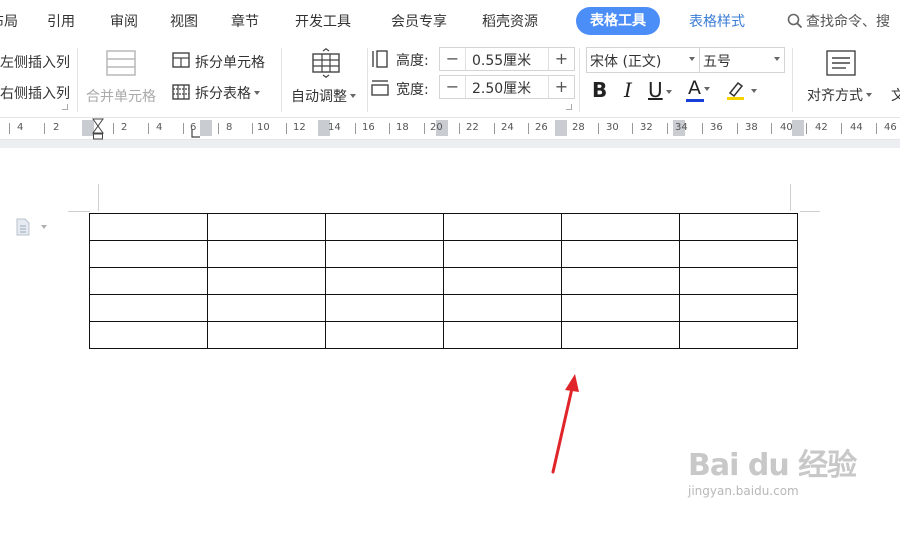 Image resolution: width=900 pixels, height=539 pixels. I want to click on annotation-arrow-icon, so click(565, 424).